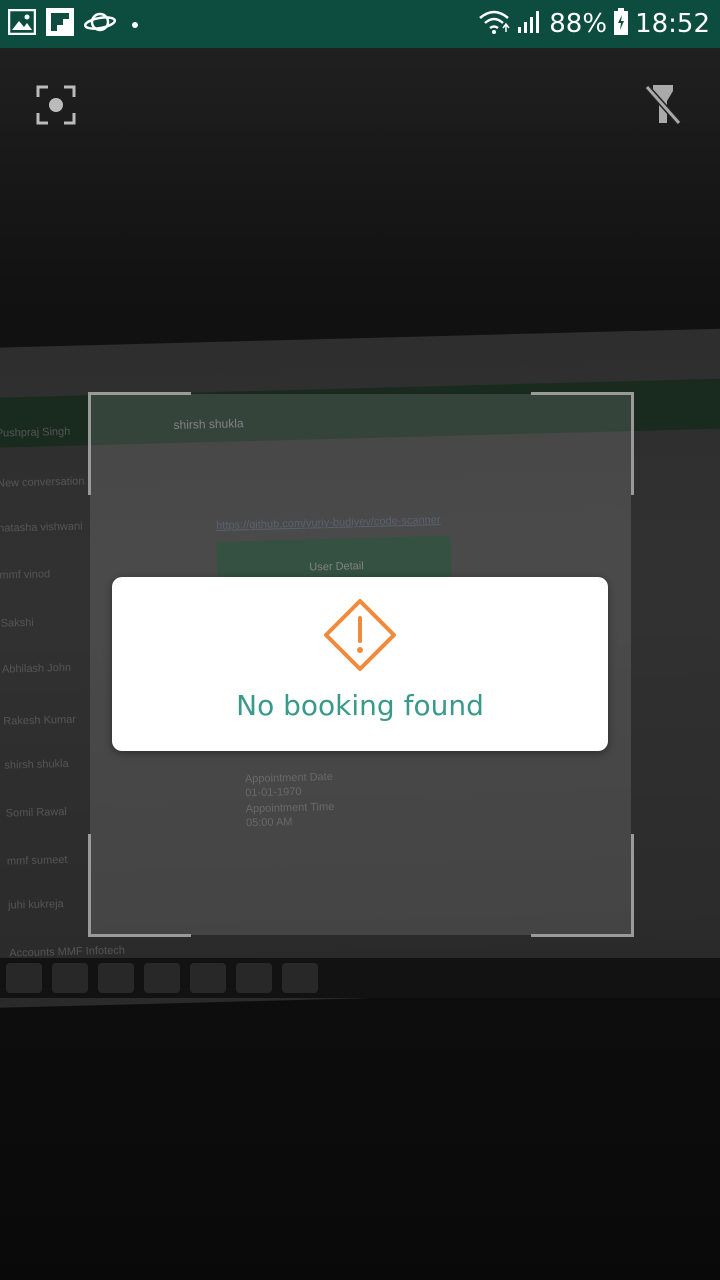  What do you see at coordinates (582, 443) in the screenshot?
I see `viewfinder-corner-top-right` at bounding box center [582, 443].